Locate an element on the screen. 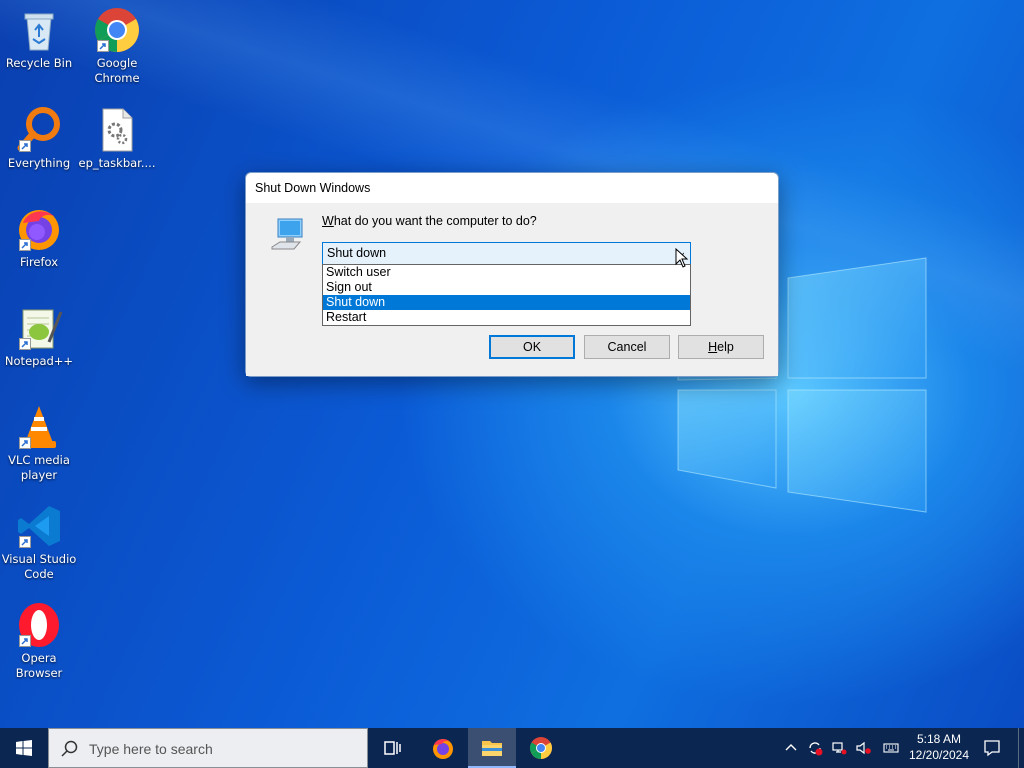 This screenshot has height=768, width=1024. file-explorer-icon is located at coordinates (492, 748).